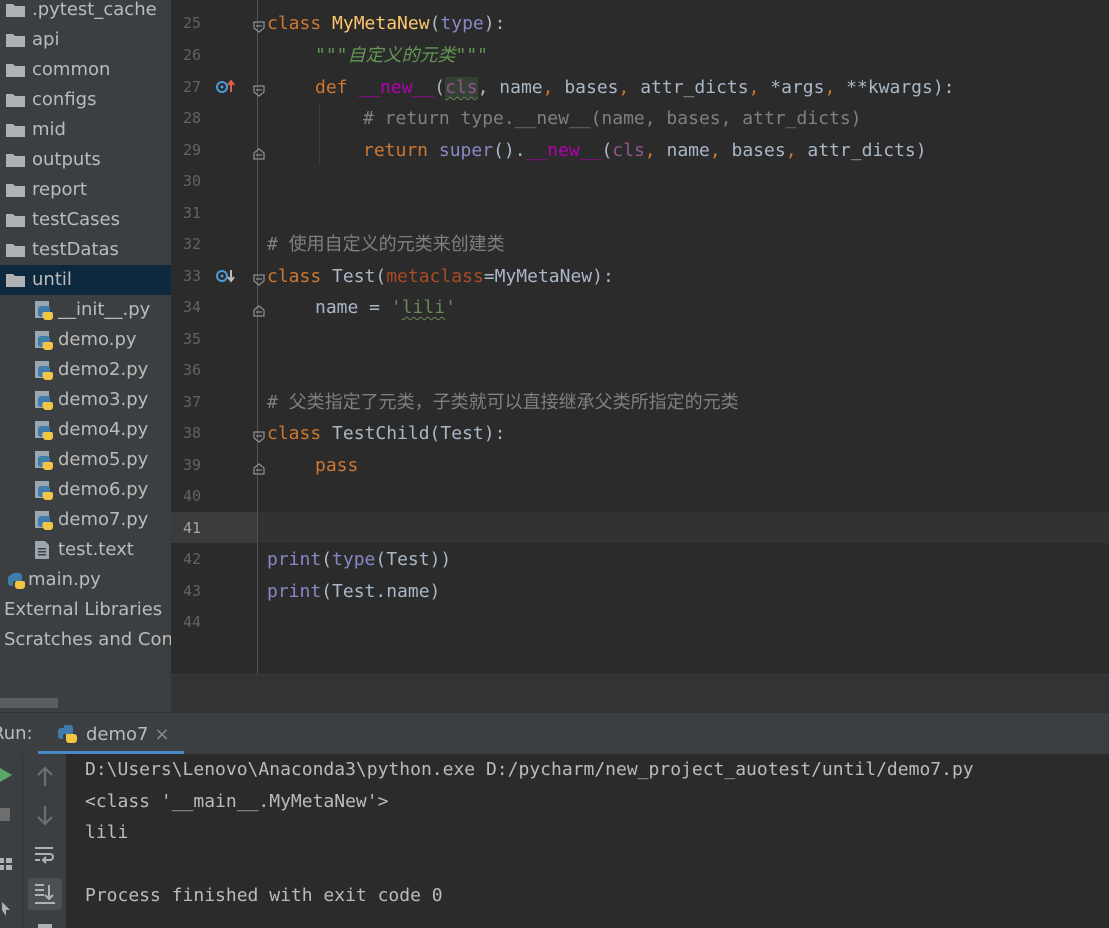 The height and width of the screenshot is (928, 1109). What do you see at coordinates (331, 87) in the screenshot?
I see `token-keyword: def` at bounding box center [331, 87].